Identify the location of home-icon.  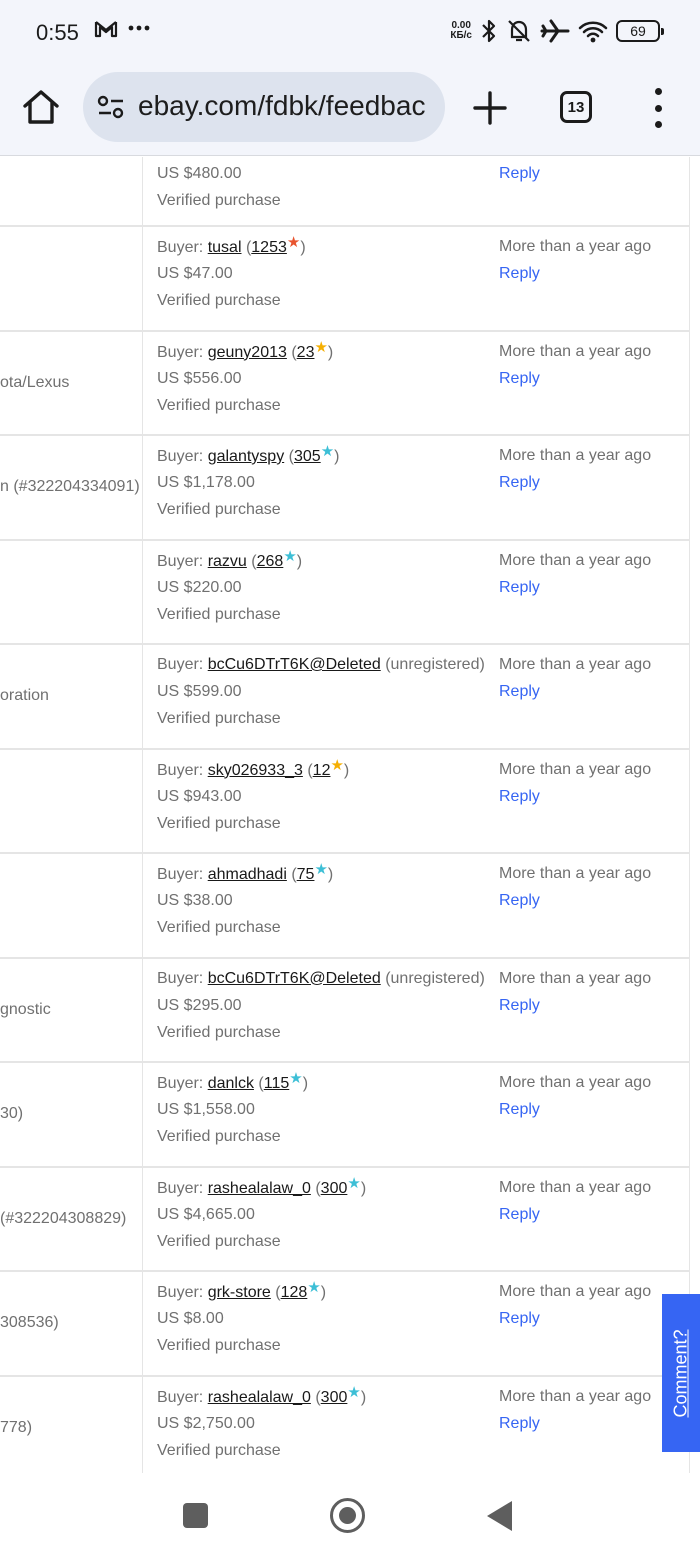
(41, 107).